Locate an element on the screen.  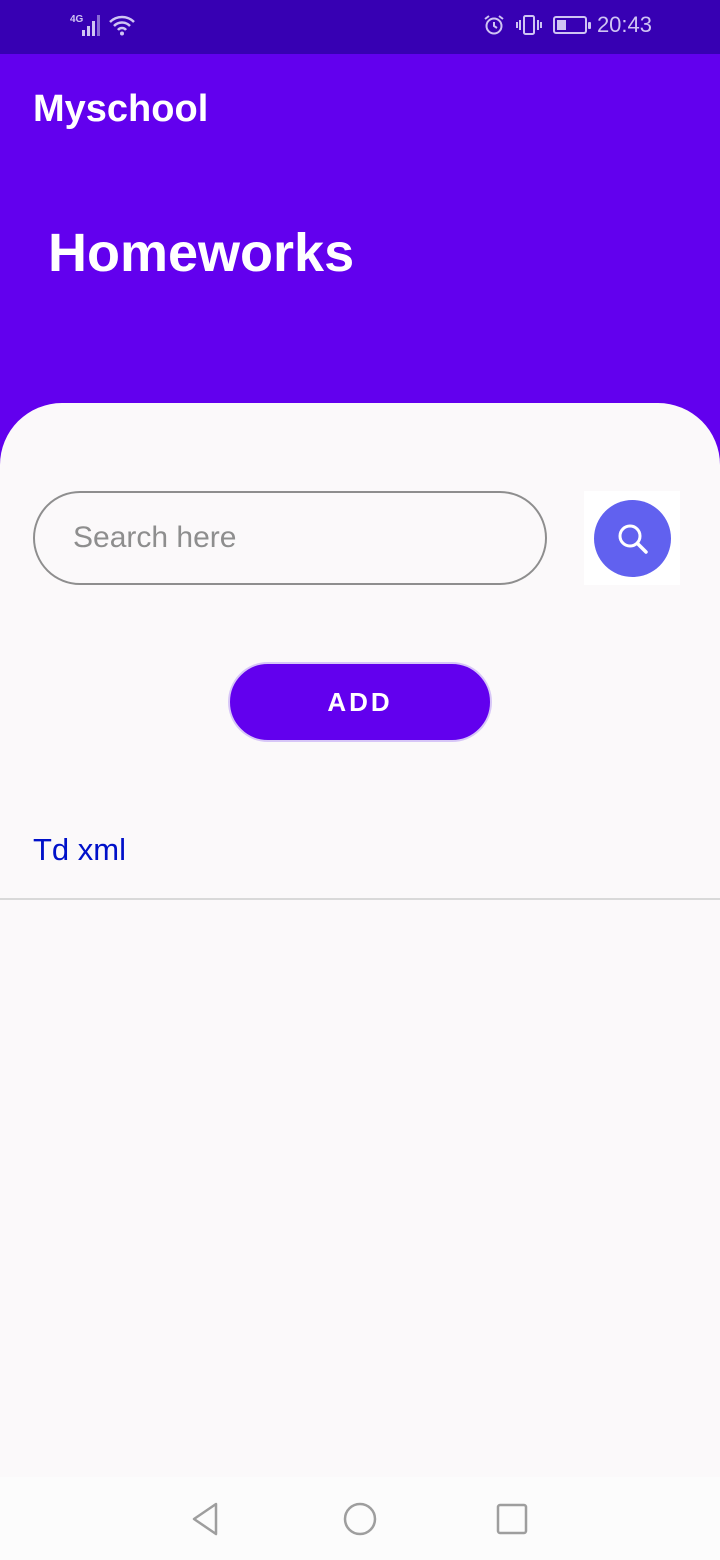
status-right: 20:43 is located at coordinates (567, 25).